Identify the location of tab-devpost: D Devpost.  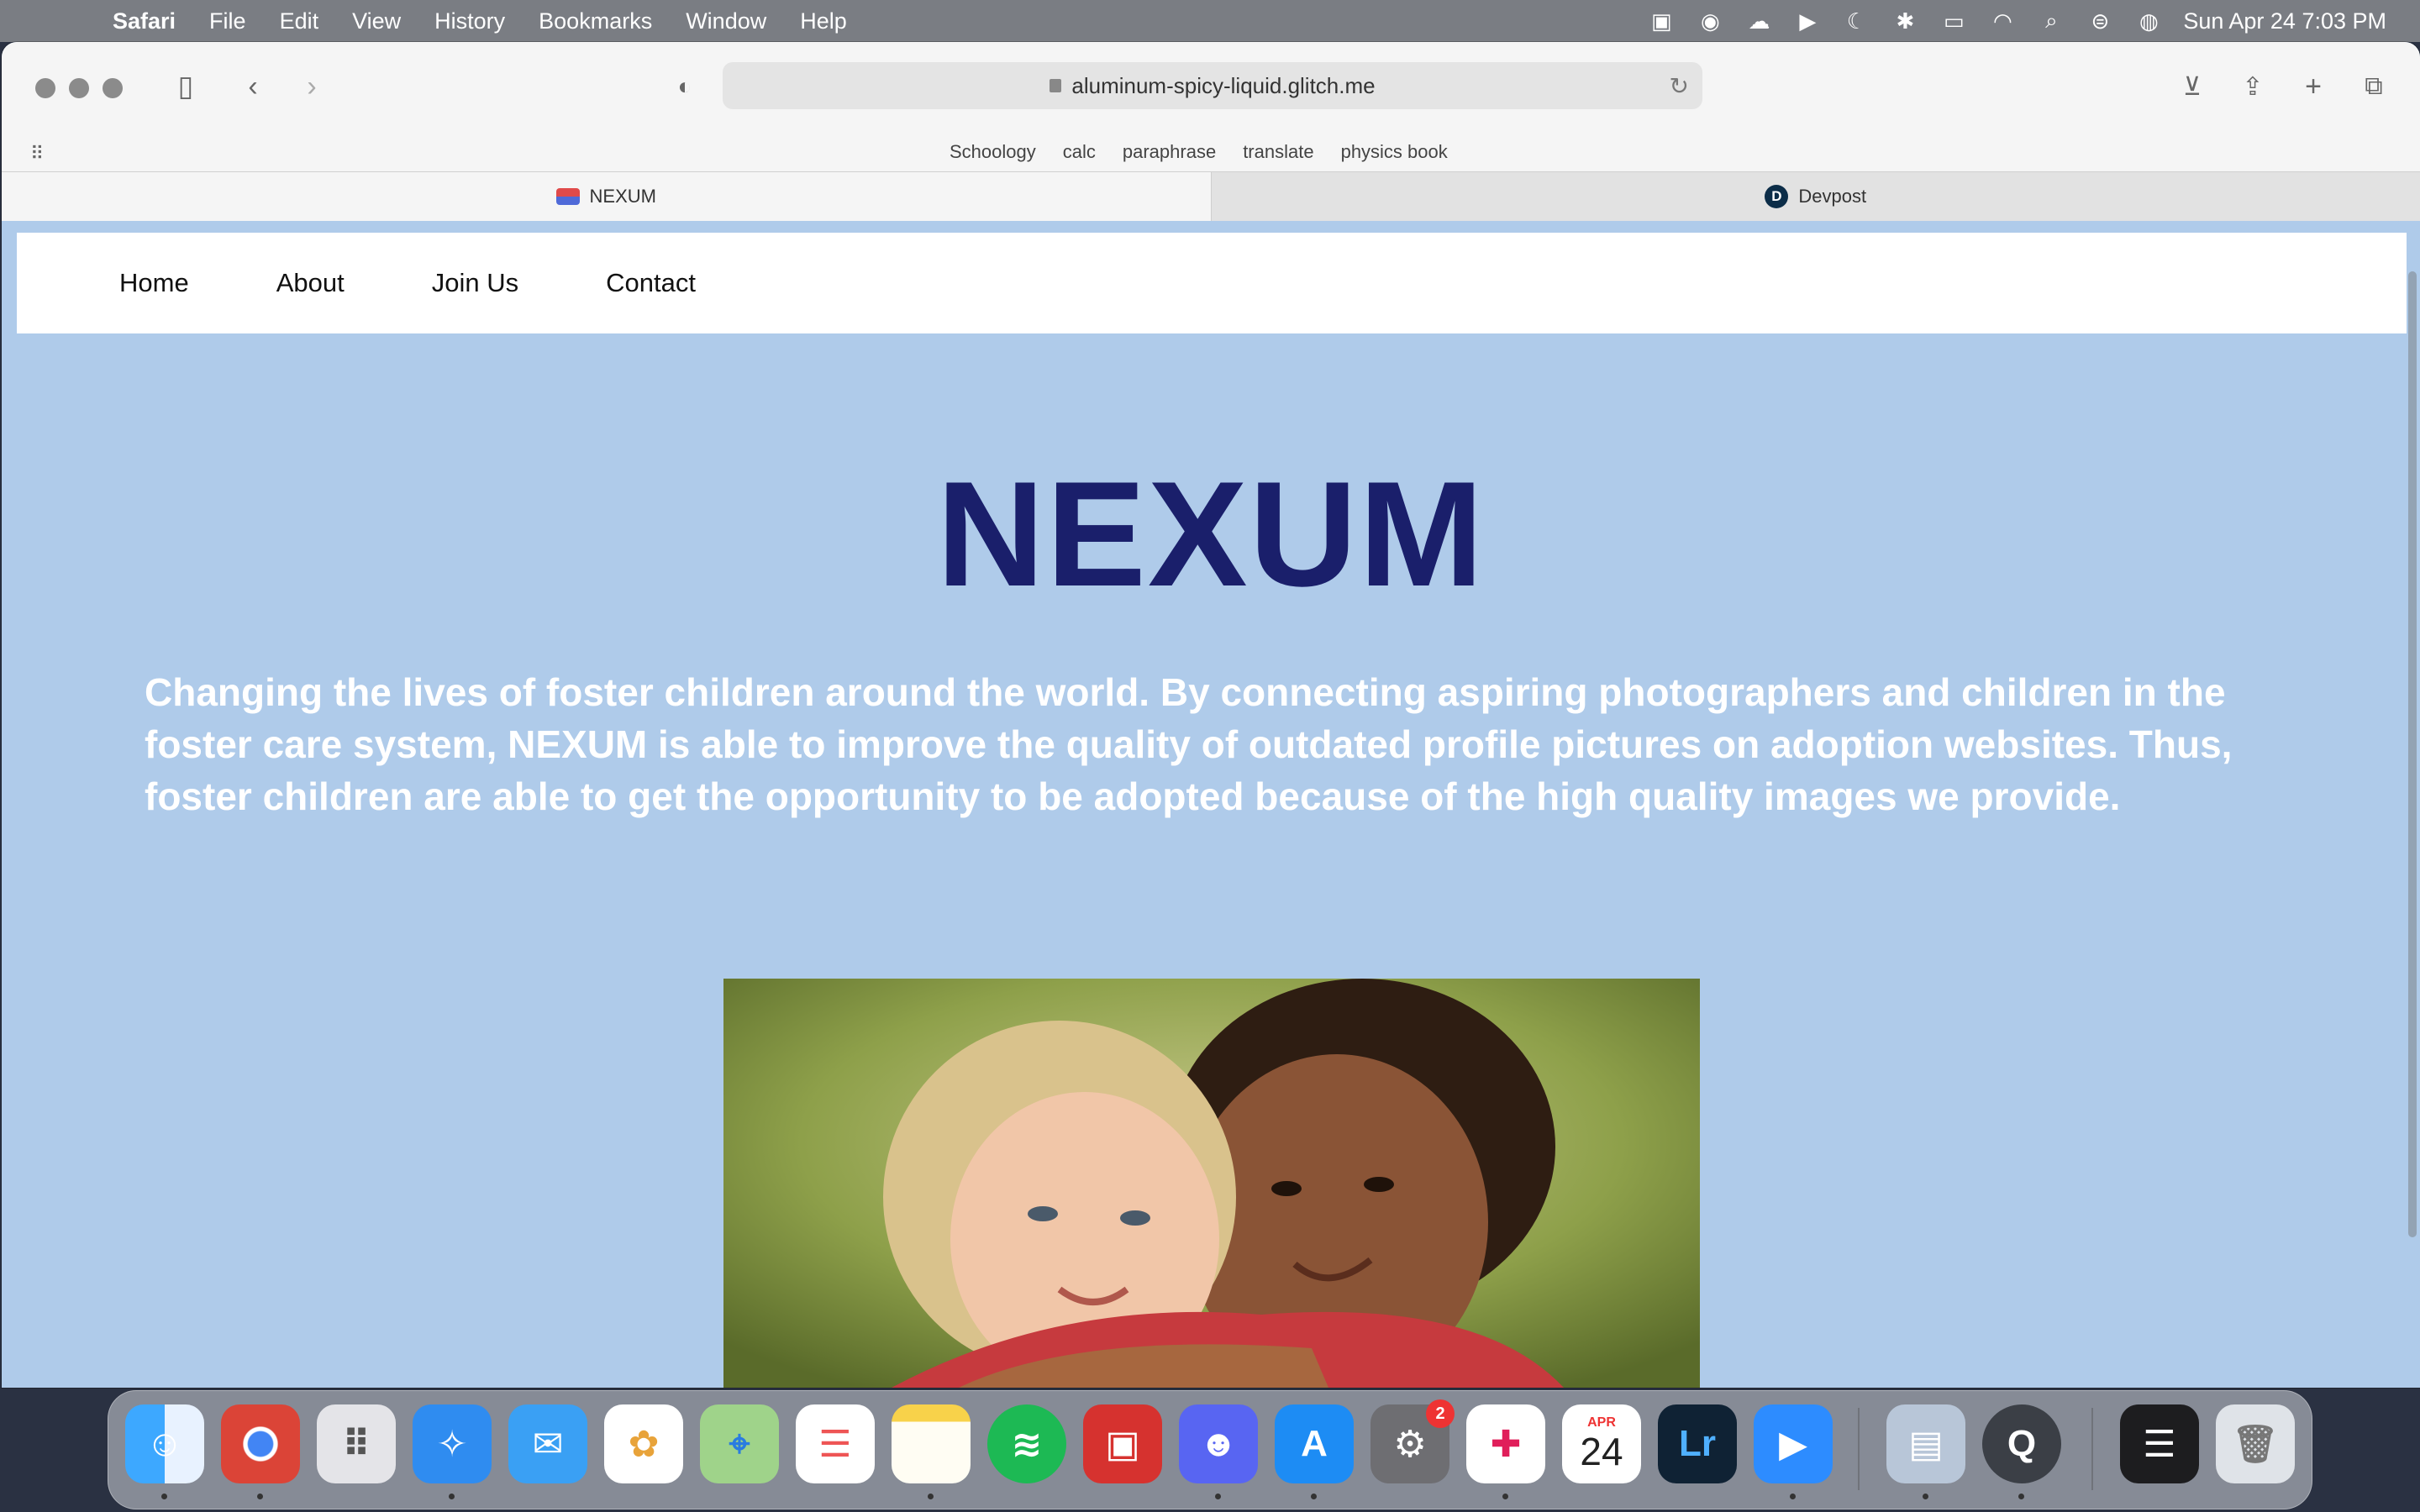
(1816, 196).